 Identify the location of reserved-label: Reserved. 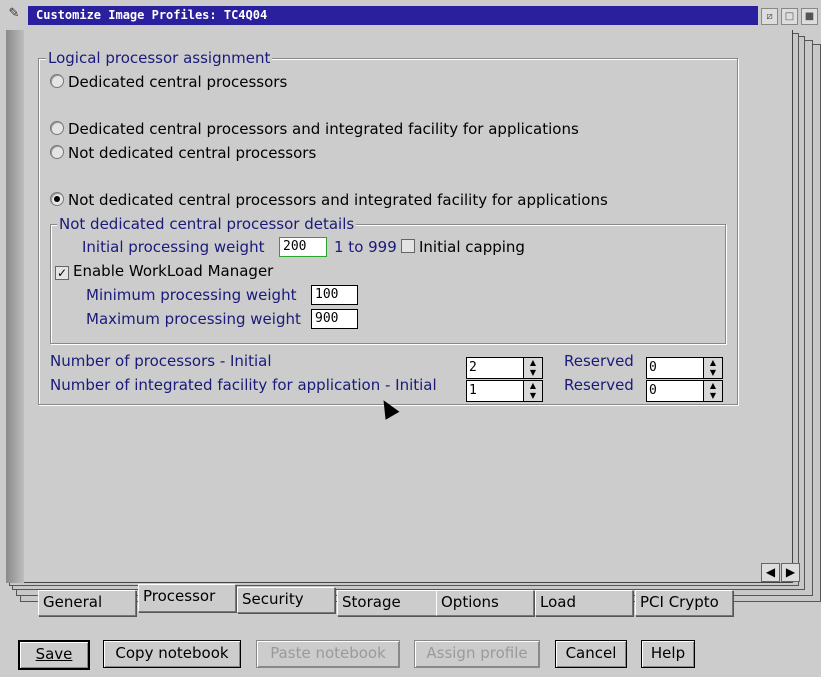
(599, 361).